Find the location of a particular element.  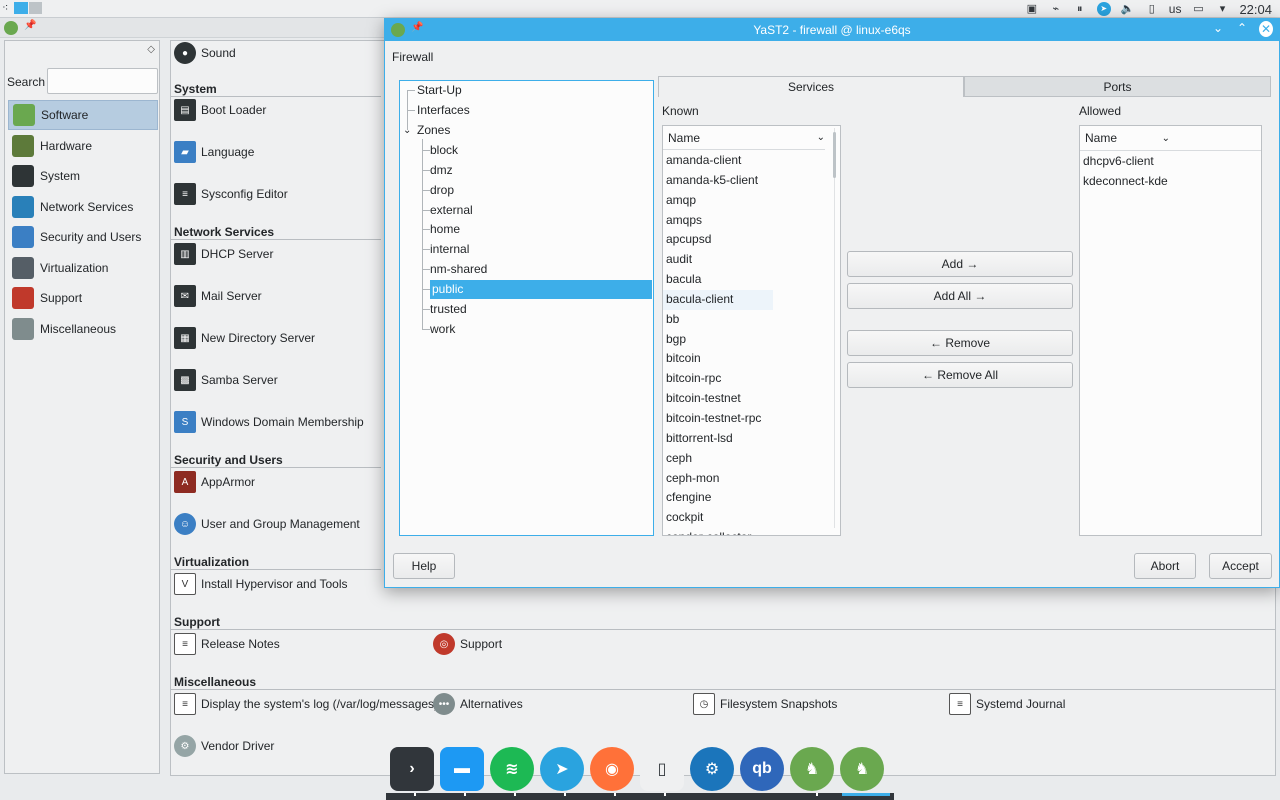

list-item: bb is located at coordinates (751, 320).